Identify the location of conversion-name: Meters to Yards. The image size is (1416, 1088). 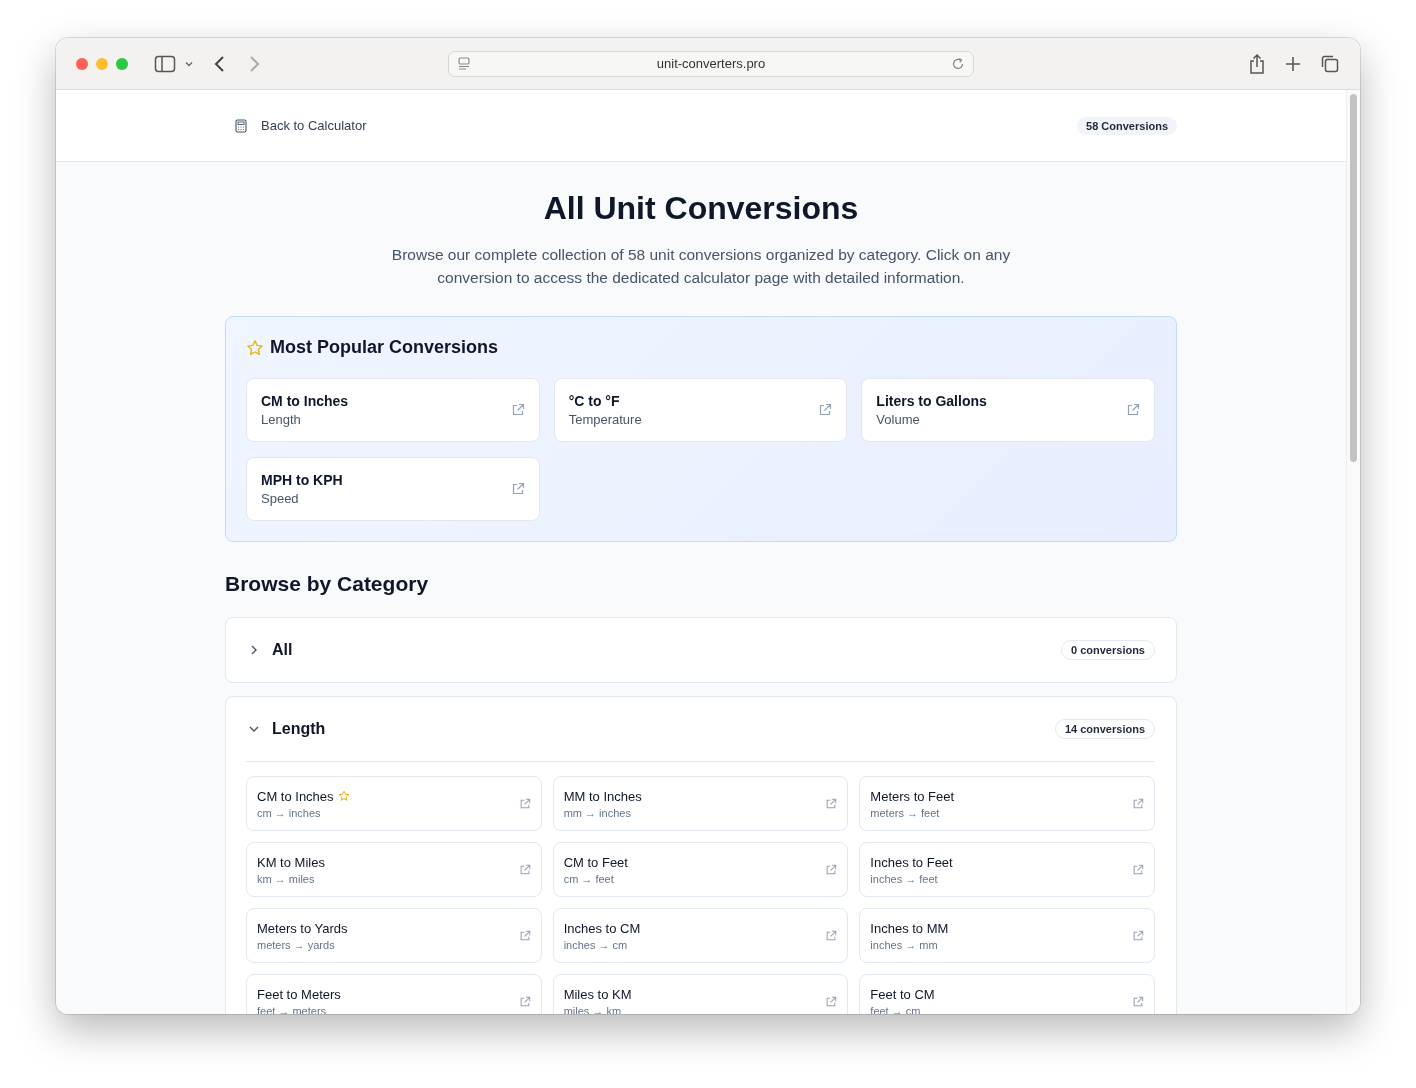
(302, 928).